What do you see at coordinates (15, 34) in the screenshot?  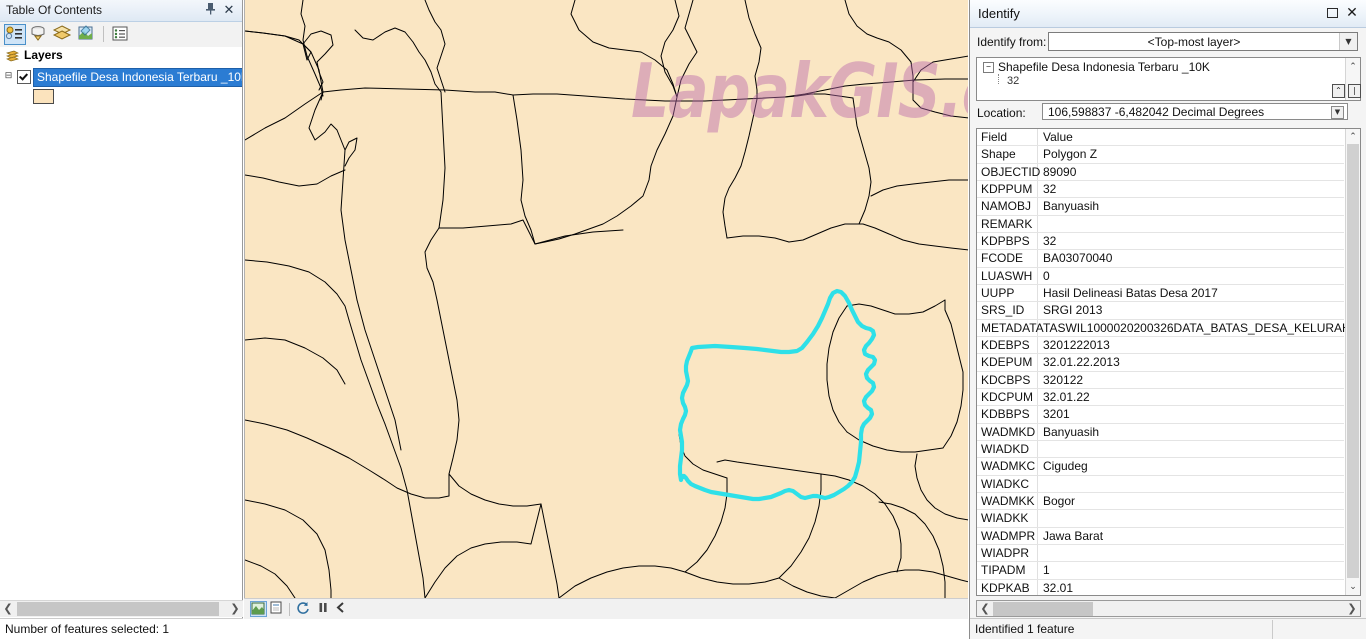 I see `list-by-drawing-order-button` at bounding box center [15, 34].